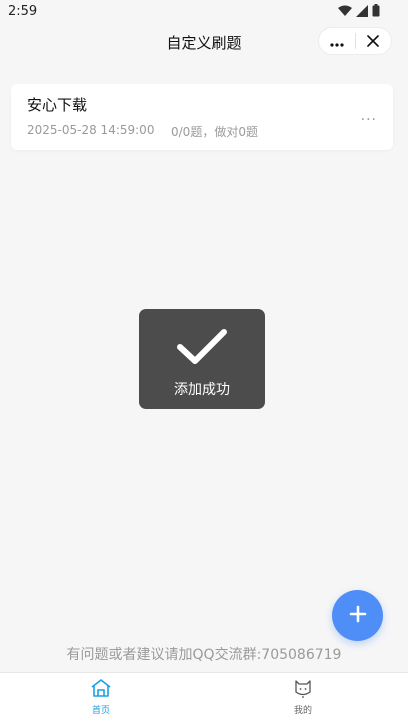  I want to click on status-icons, so click(359, 10).